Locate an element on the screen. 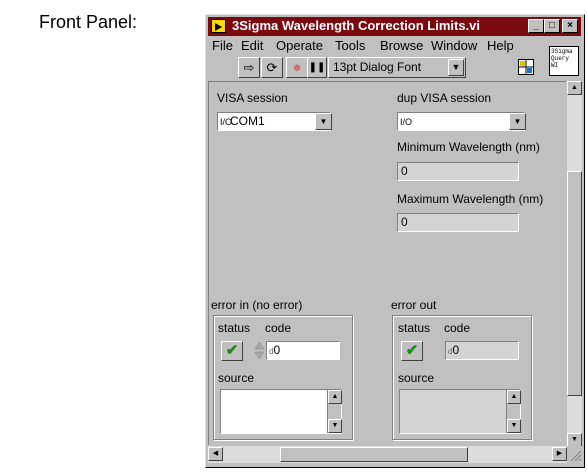 This screenshot has height=475, width=587. font-ring-dropdown-button: ▼ is located at coordinates (456, 67).